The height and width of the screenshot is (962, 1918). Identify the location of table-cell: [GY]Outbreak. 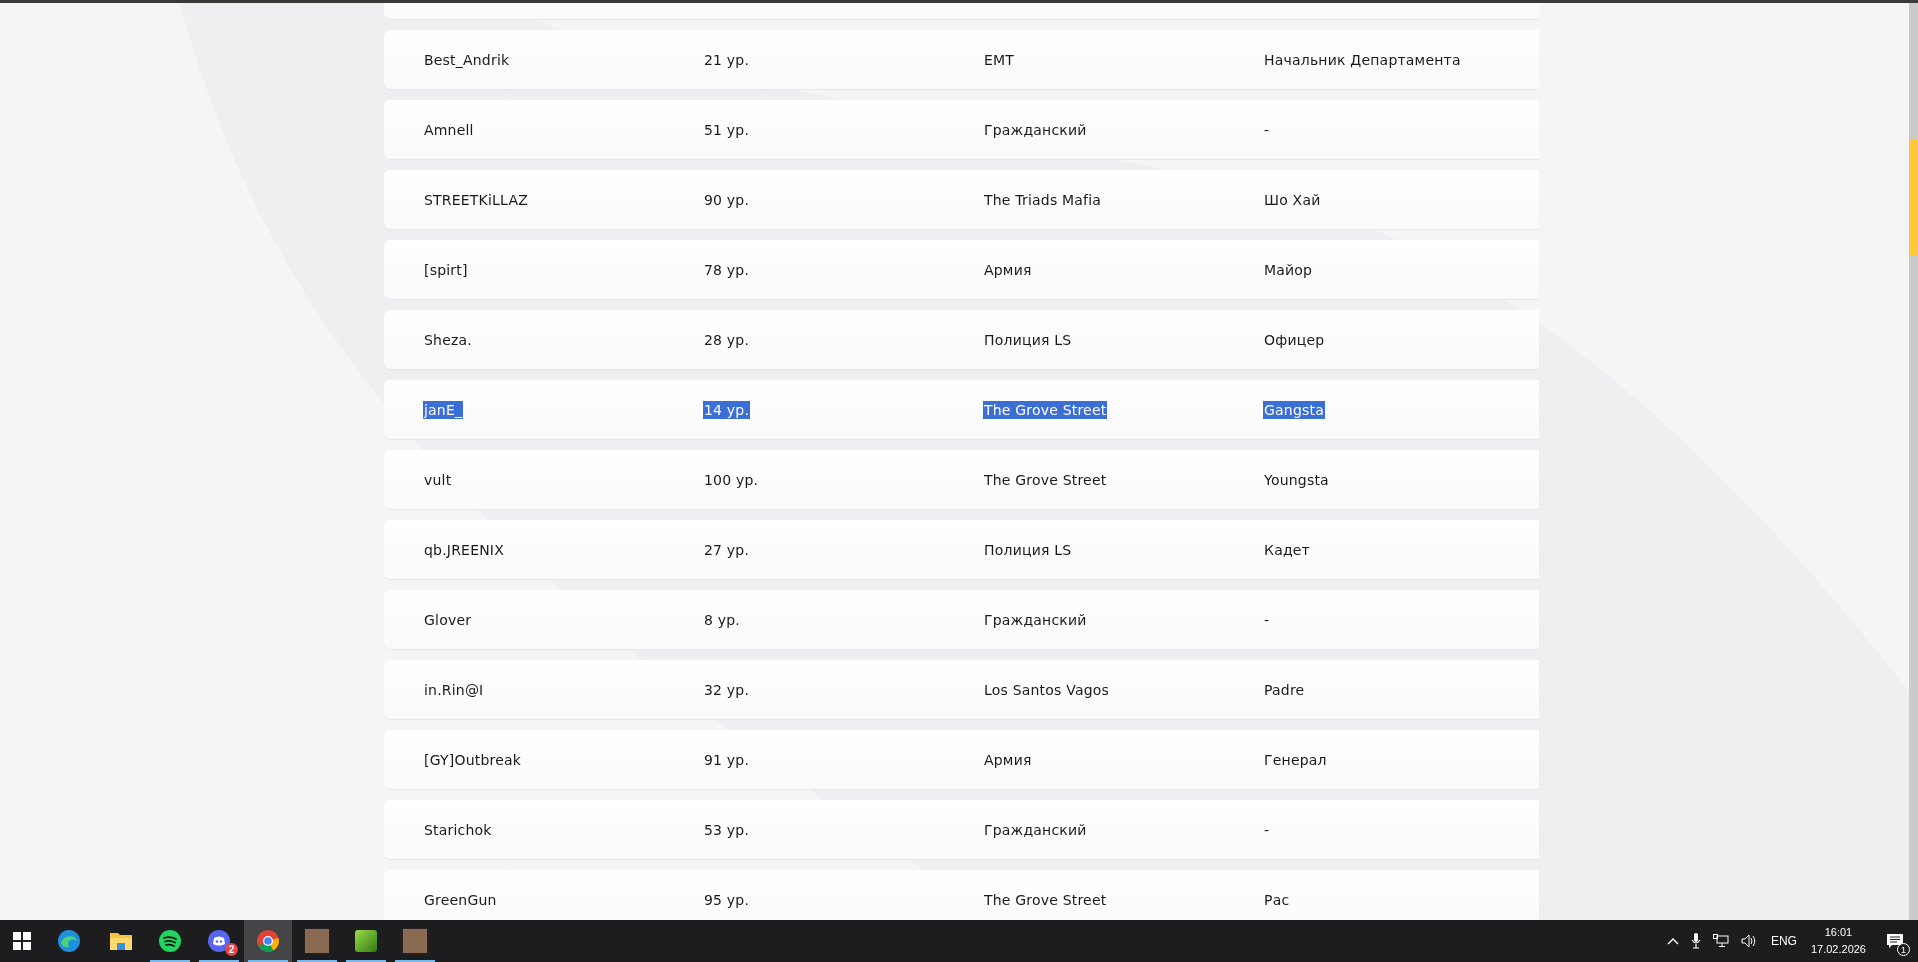
(473, 760).